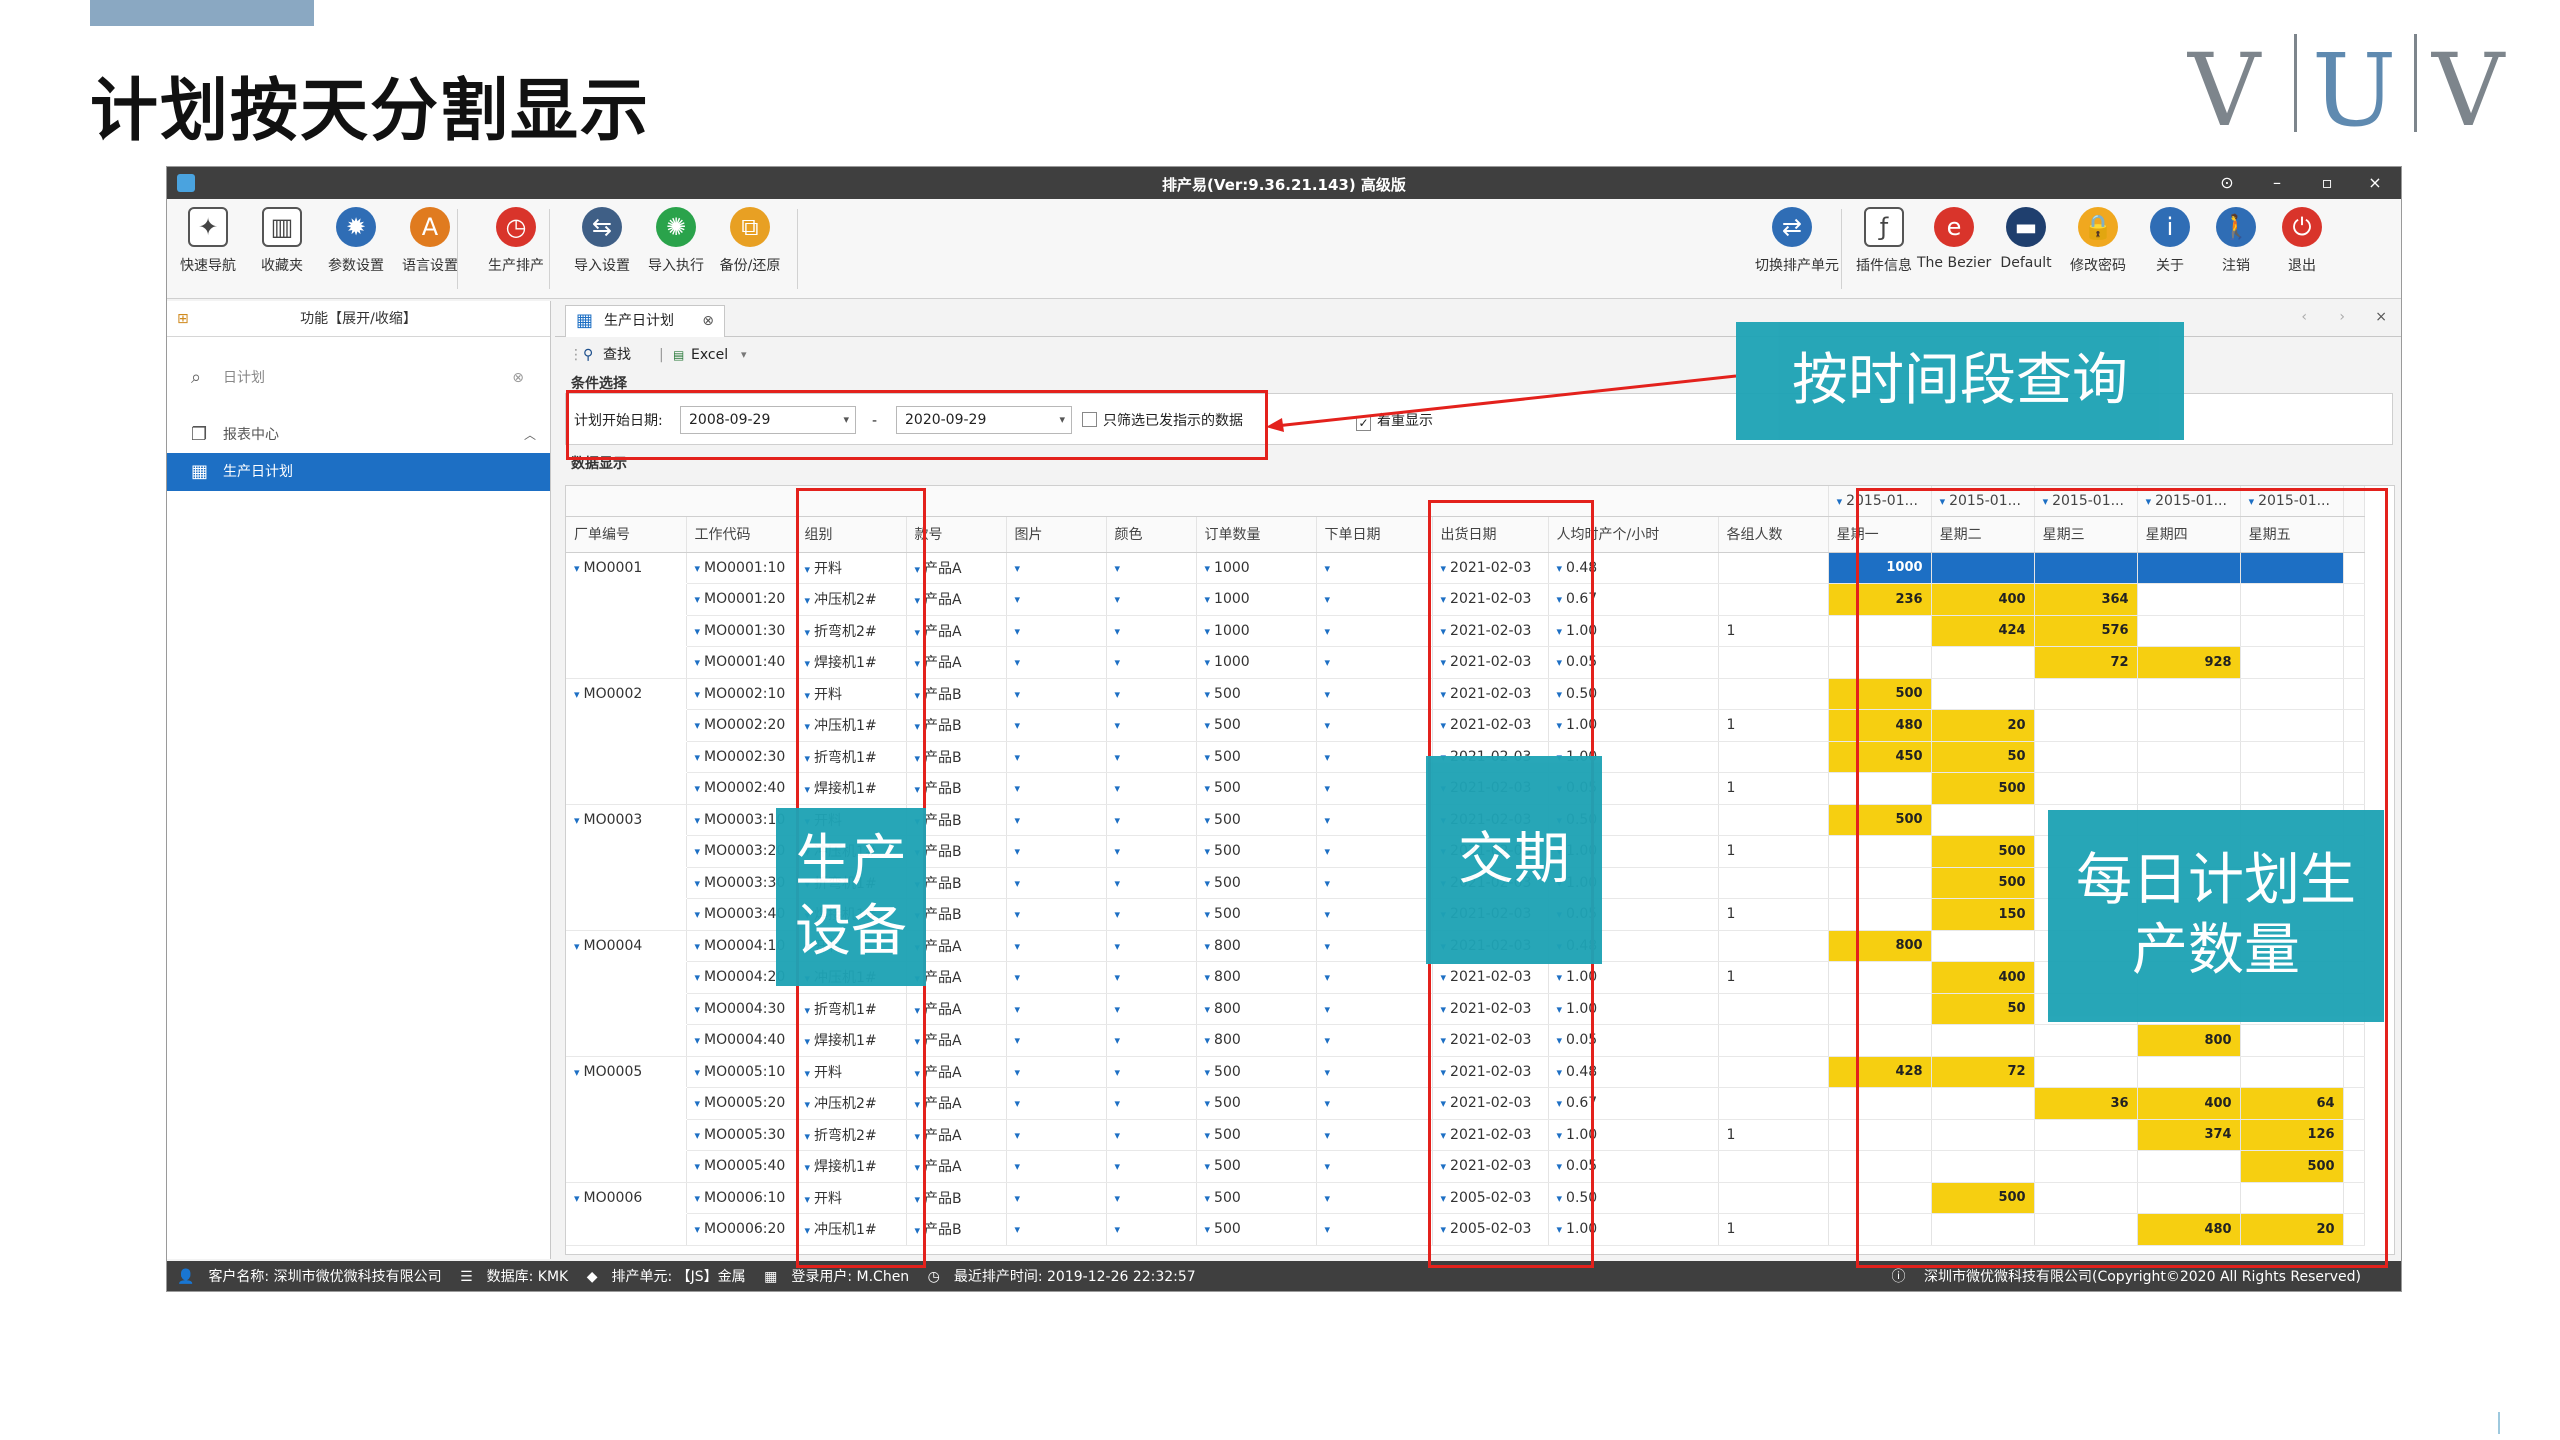 The image size is (2560, 1440). Describe the element at coordinates (741, 725) in the screenshot. I see `work-code-cell: ▾ MO0002:20` at that location.